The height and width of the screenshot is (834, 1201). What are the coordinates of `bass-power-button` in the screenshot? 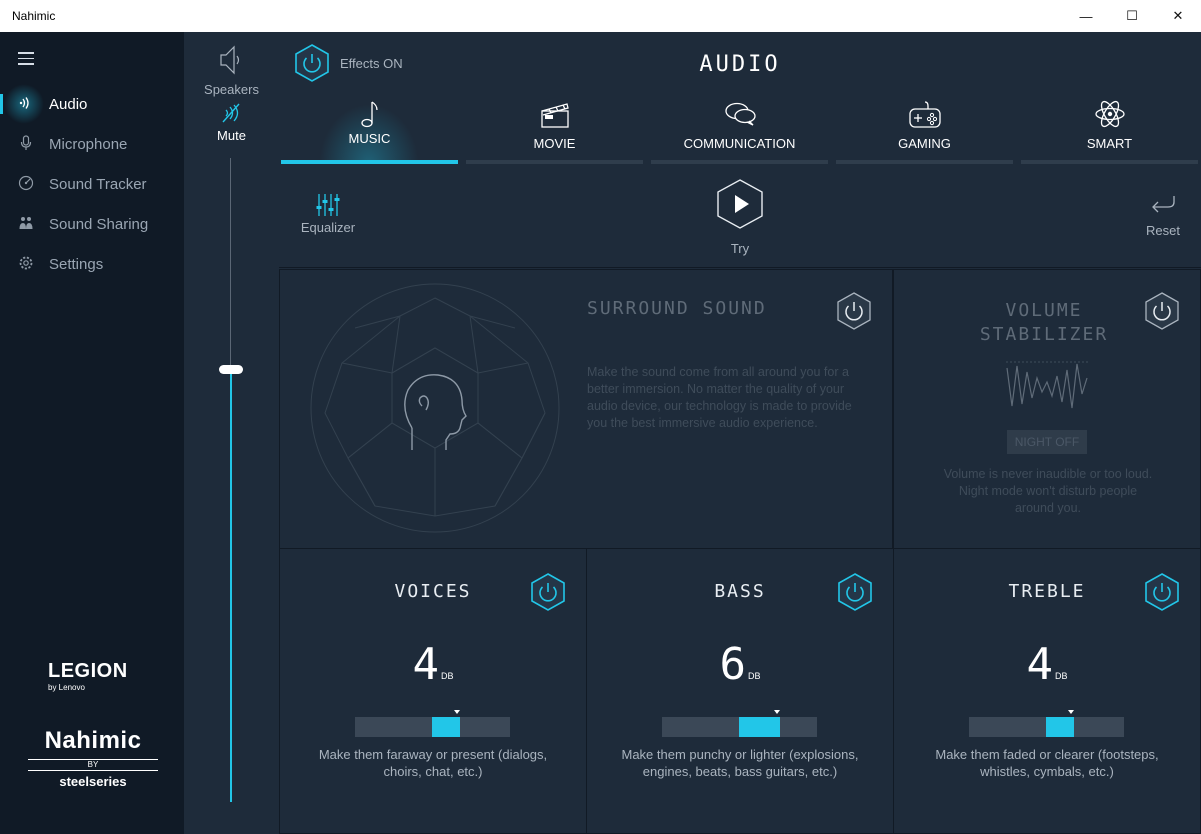 It's located at (855, 592).